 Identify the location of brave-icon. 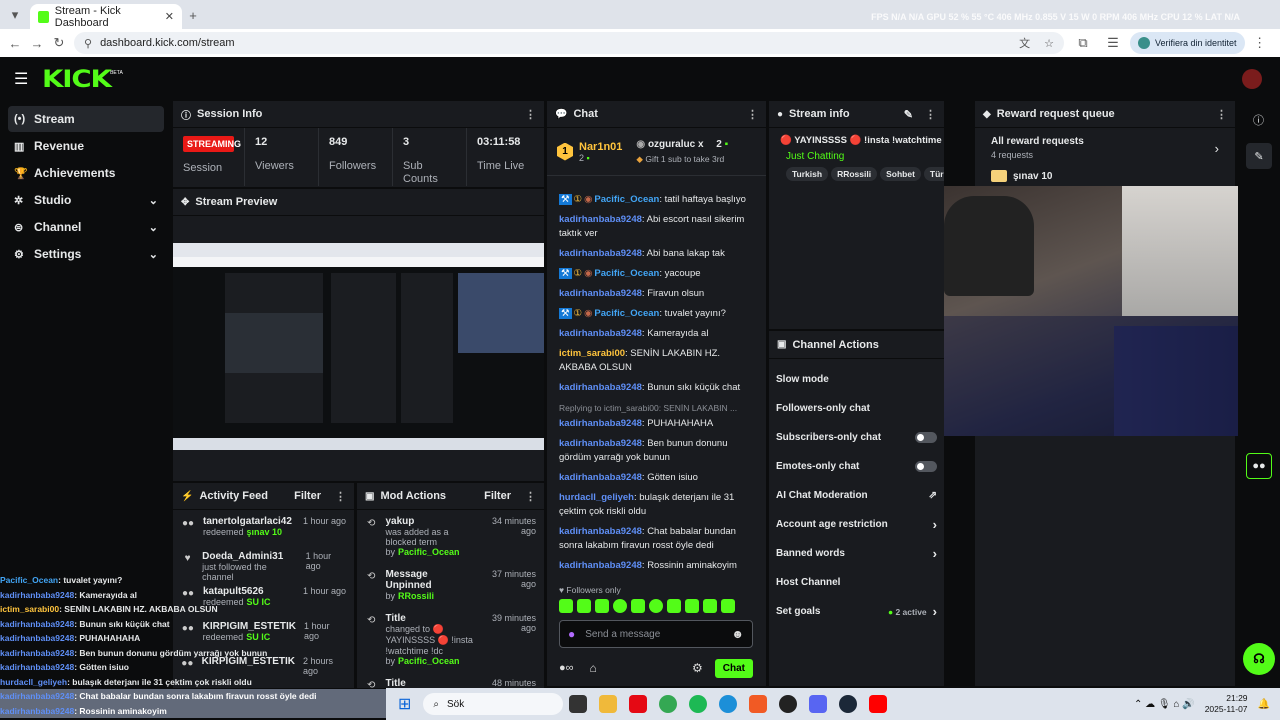
(758, 704).